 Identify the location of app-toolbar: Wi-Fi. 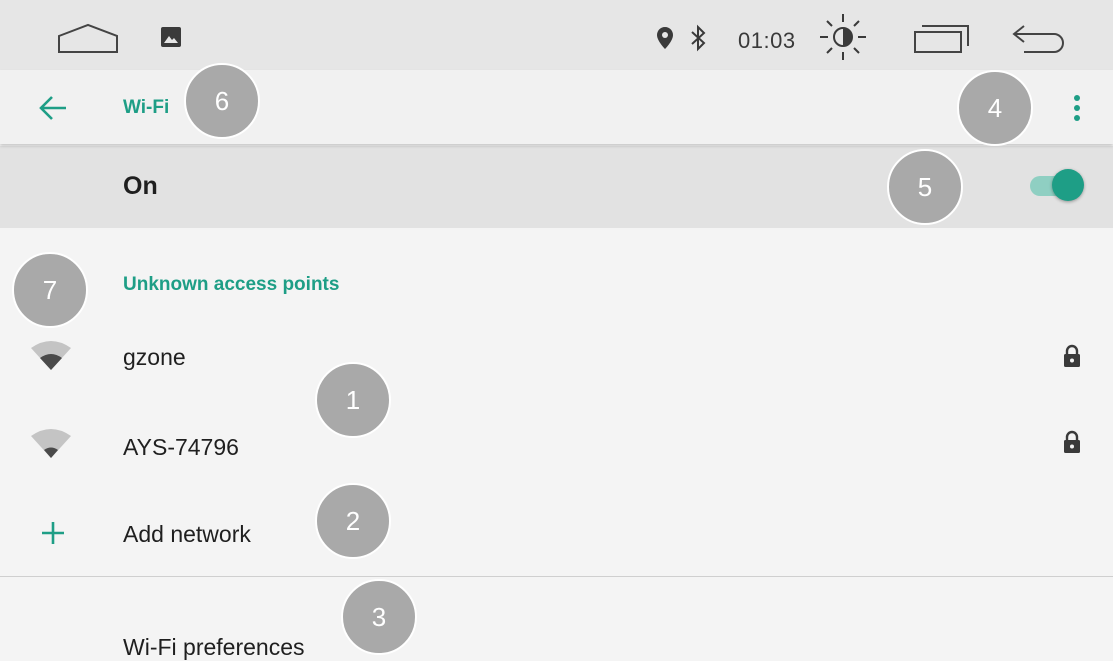
(556, 107).